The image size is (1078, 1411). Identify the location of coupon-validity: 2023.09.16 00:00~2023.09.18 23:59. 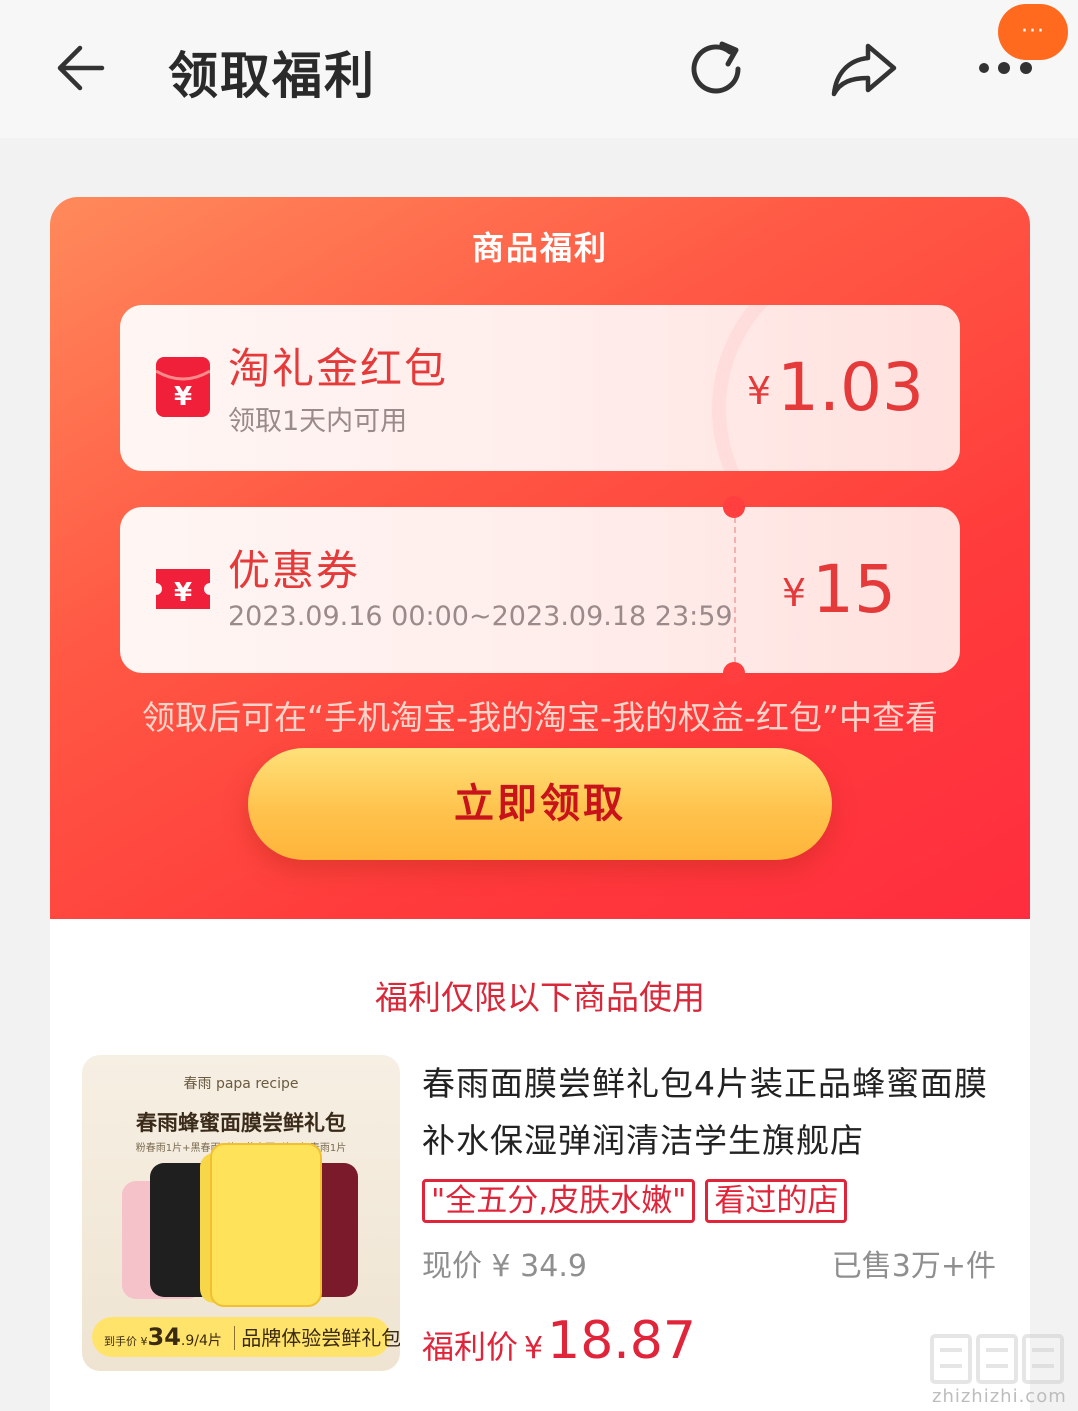
(480, 616).